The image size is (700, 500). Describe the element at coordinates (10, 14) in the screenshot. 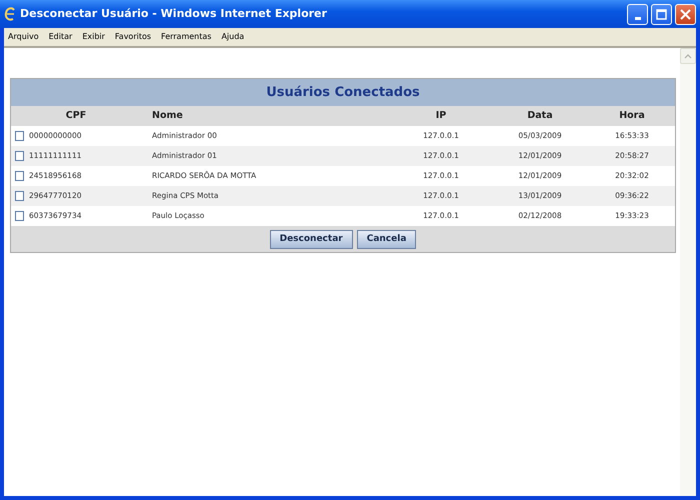

I see `browser-icon` at that location.